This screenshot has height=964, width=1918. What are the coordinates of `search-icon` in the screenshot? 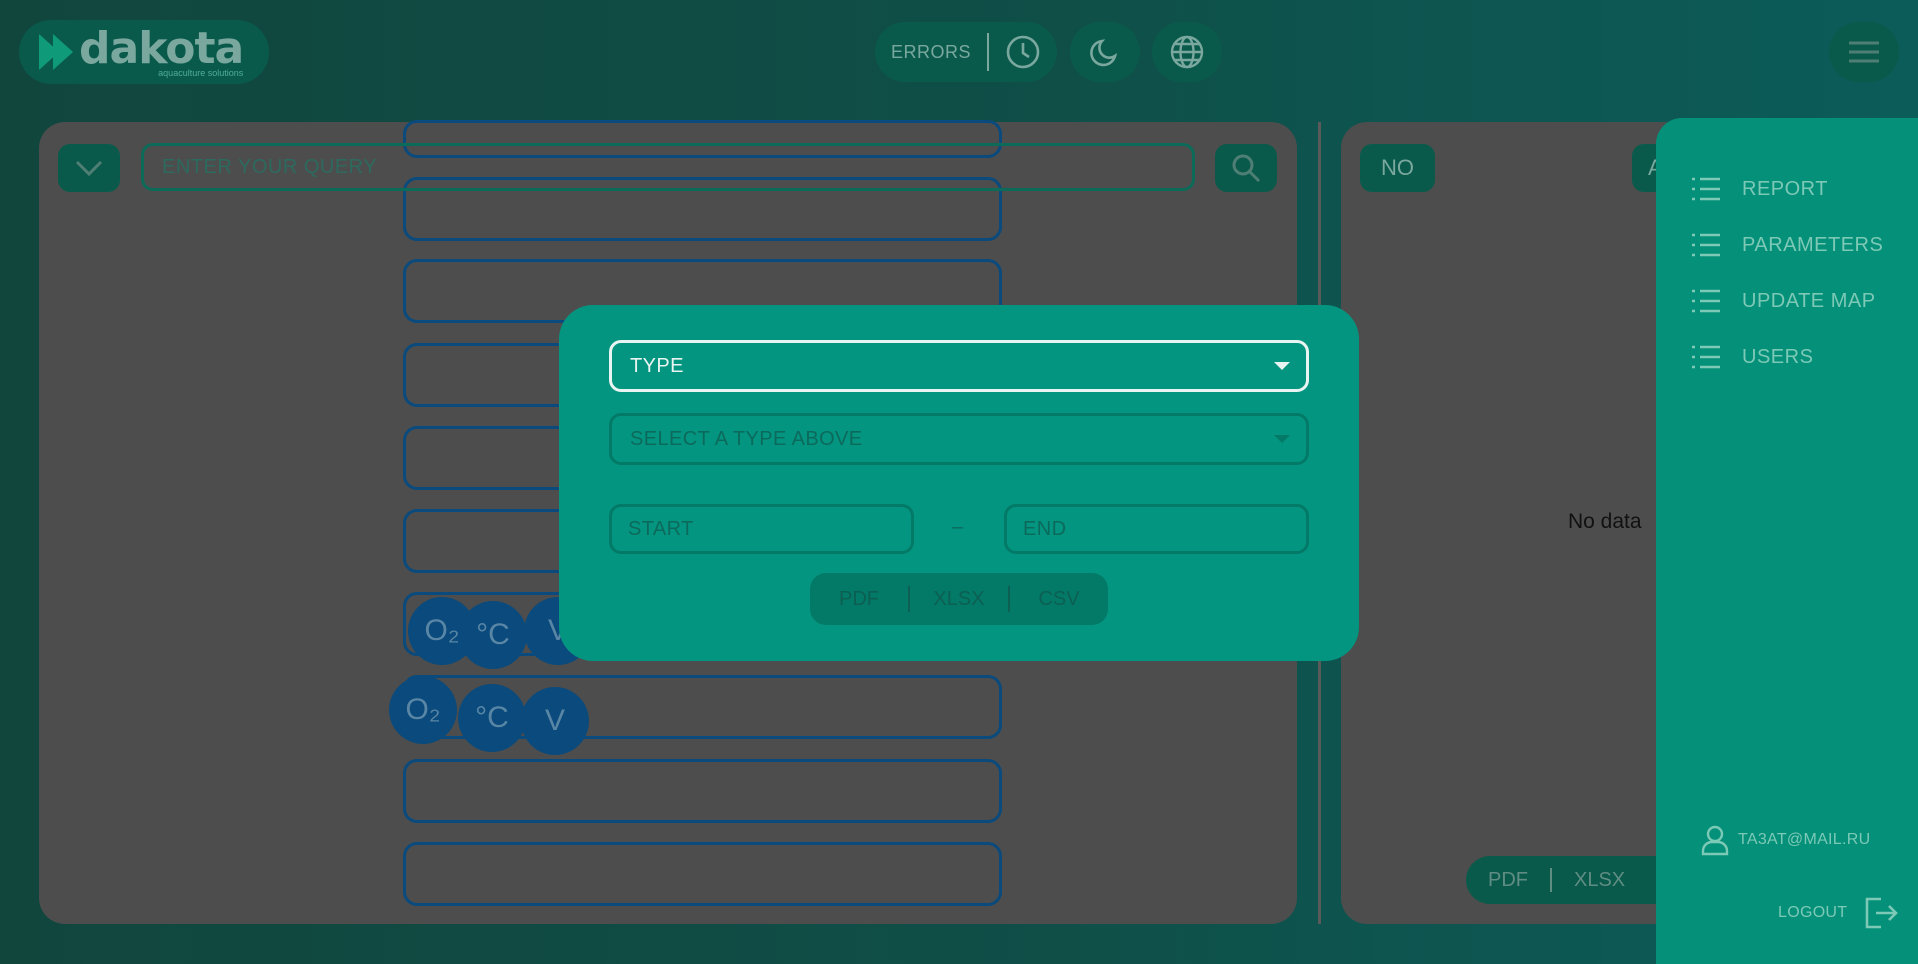 It's located at (1246, 168).